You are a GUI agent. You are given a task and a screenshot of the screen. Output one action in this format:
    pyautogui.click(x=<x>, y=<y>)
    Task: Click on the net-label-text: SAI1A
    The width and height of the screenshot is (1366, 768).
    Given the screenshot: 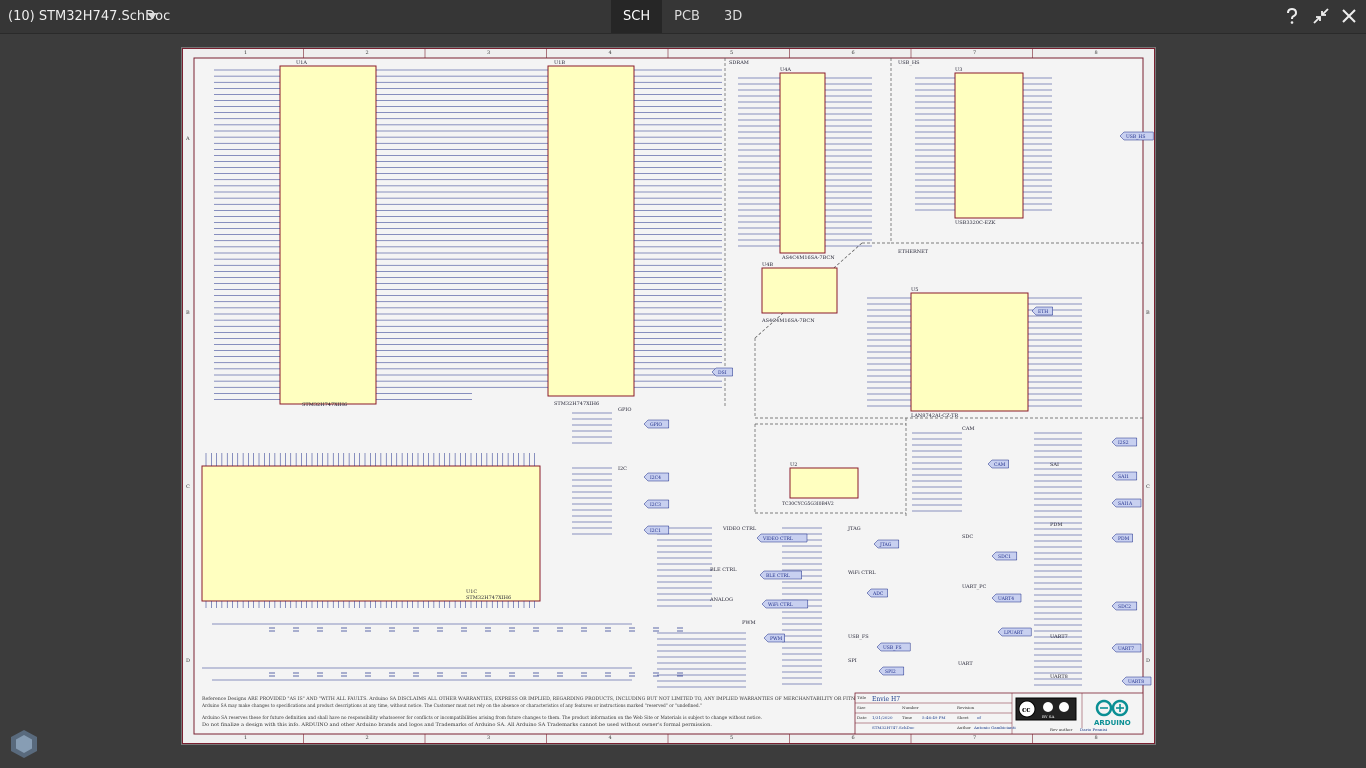 What is the action you would take?
    pyautogui.click(x=1125, y=504)
    